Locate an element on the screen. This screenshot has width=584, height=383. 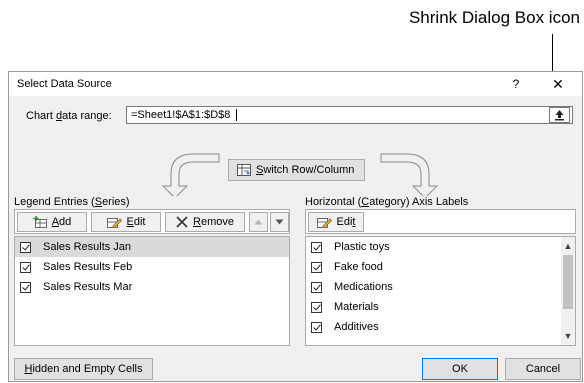
axis-label-item: Materials is located at coordinates (440, 307).